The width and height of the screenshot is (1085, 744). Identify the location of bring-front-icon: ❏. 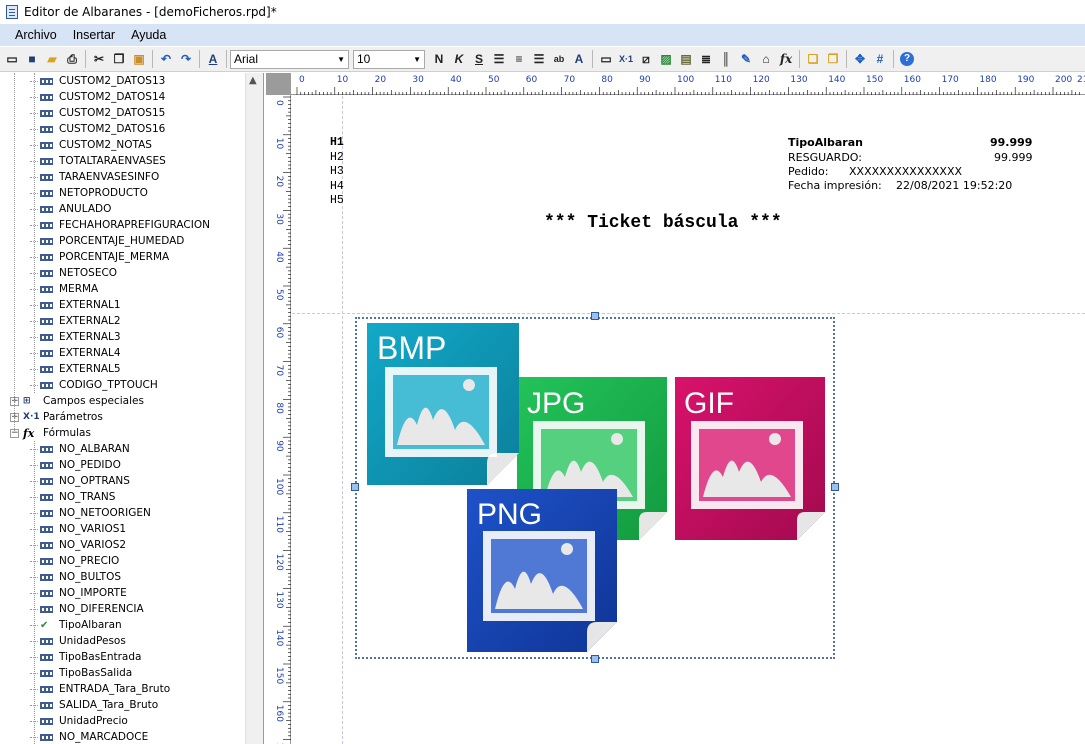
(813, 59).